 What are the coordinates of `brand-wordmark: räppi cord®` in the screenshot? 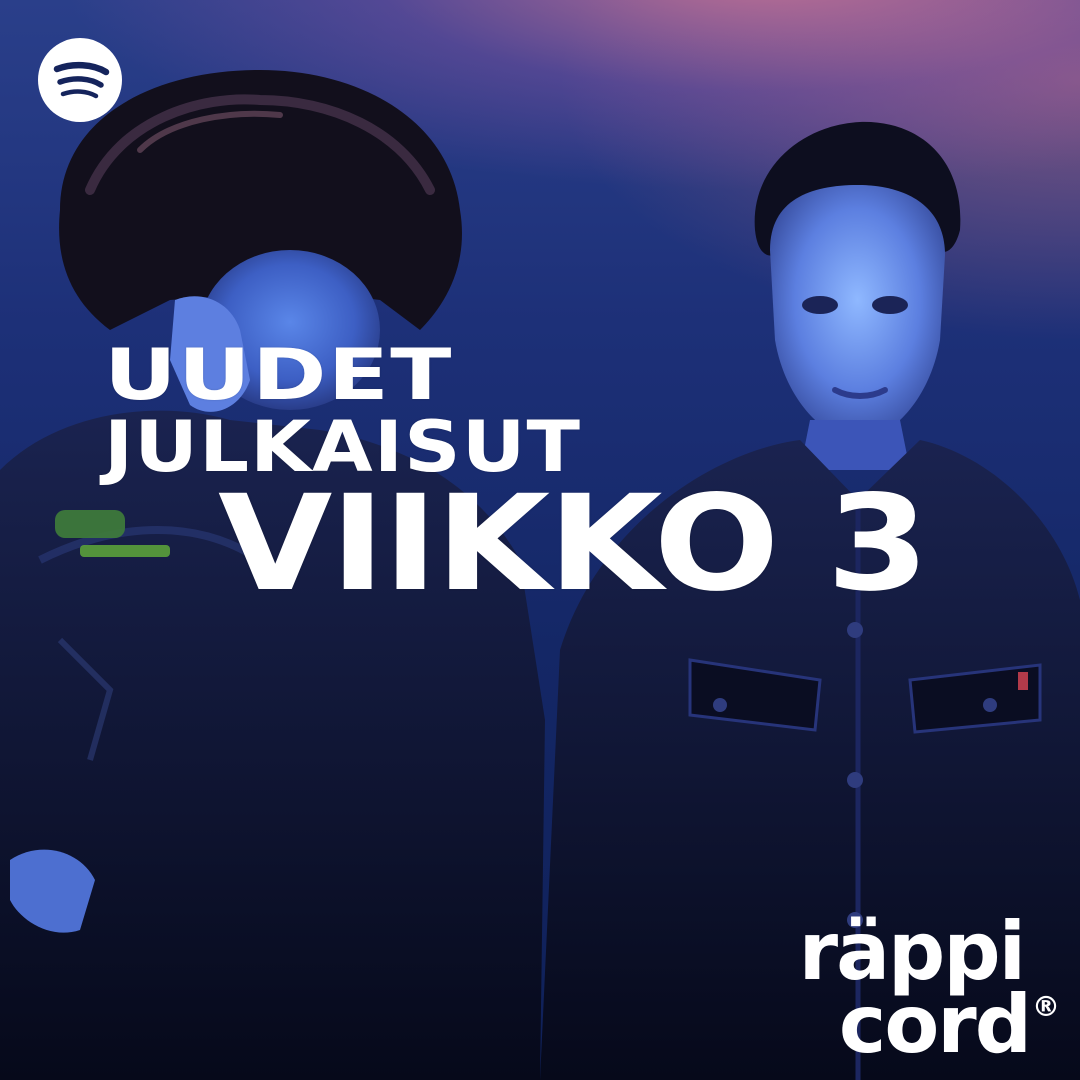 It's located at (929, 988).